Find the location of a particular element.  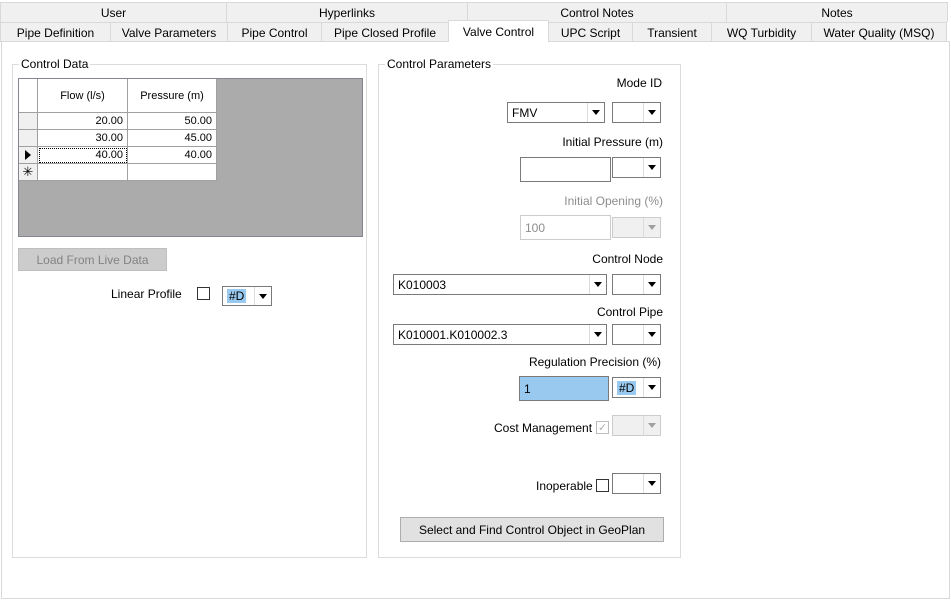

tab-user: User is located at coordinates (113, 12).